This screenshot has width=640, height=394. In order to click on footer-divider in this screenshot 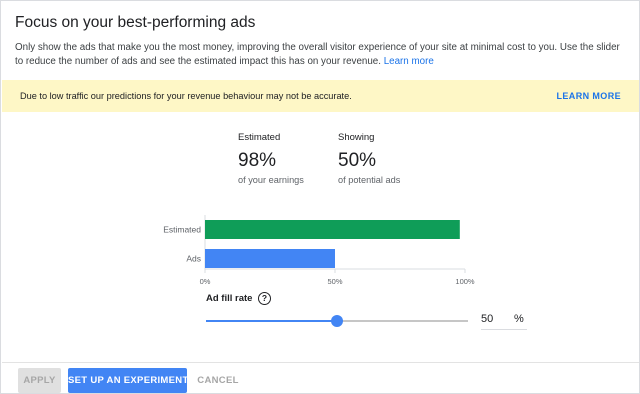, I will do `click(320, 362)`.